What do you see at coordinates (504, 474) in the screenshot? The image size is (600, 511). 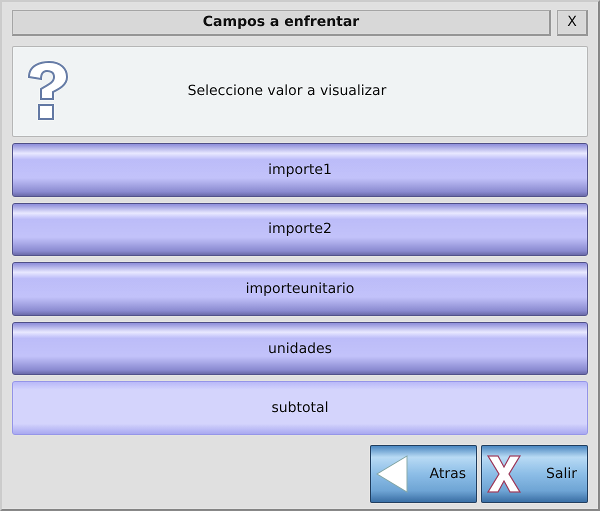 I see `x-icon` at bounding box center [504, 474].